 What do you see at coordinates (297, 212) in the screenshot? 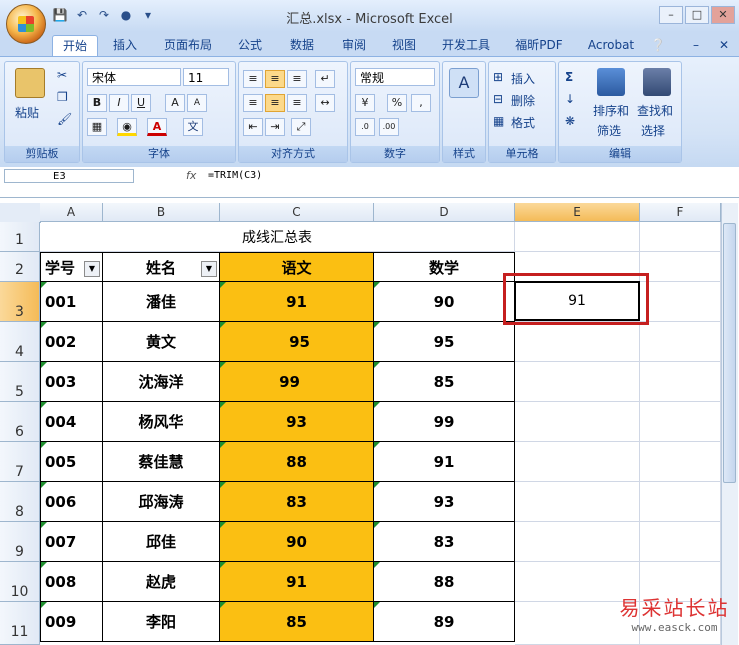
I see `column-header-c: C` at bounding box center [297, 212].